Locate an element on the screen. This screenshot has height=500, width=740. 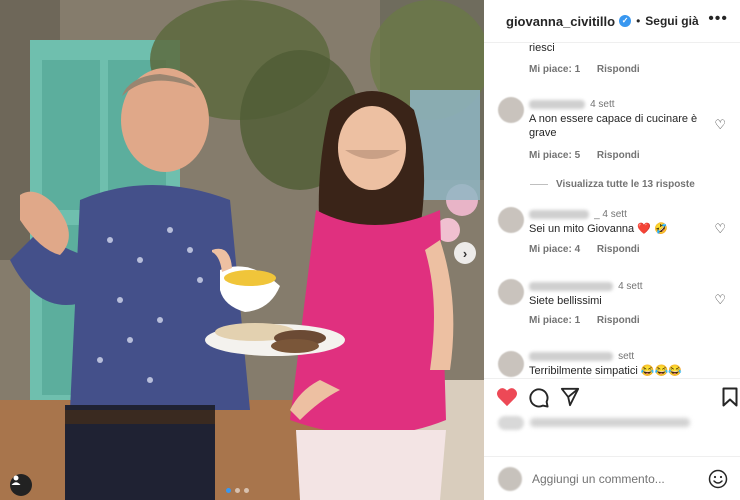
carousel-indicator is located at coordinates (237, 490).